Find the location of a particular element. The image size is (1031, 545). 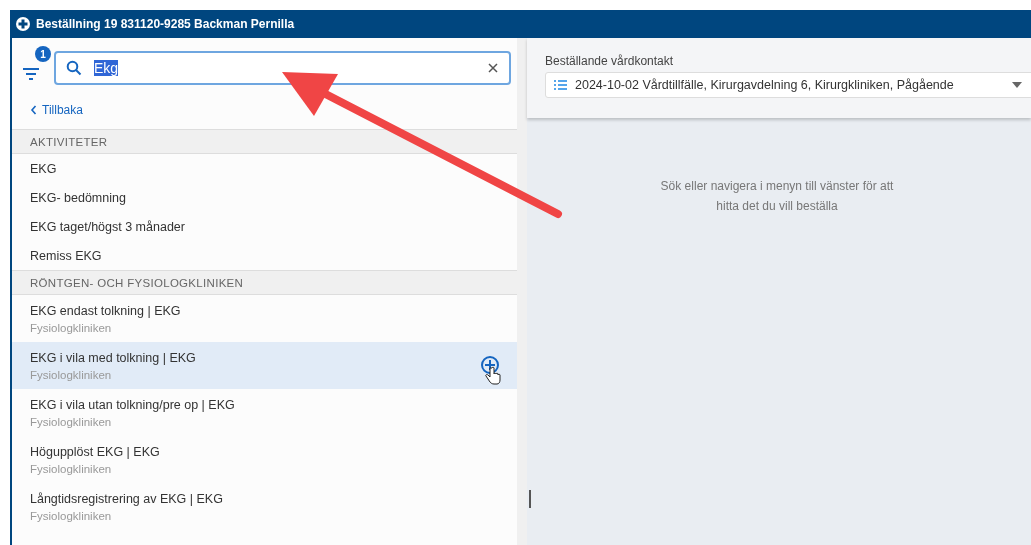

search-field: Ekg is located at coordinates (282, 68).